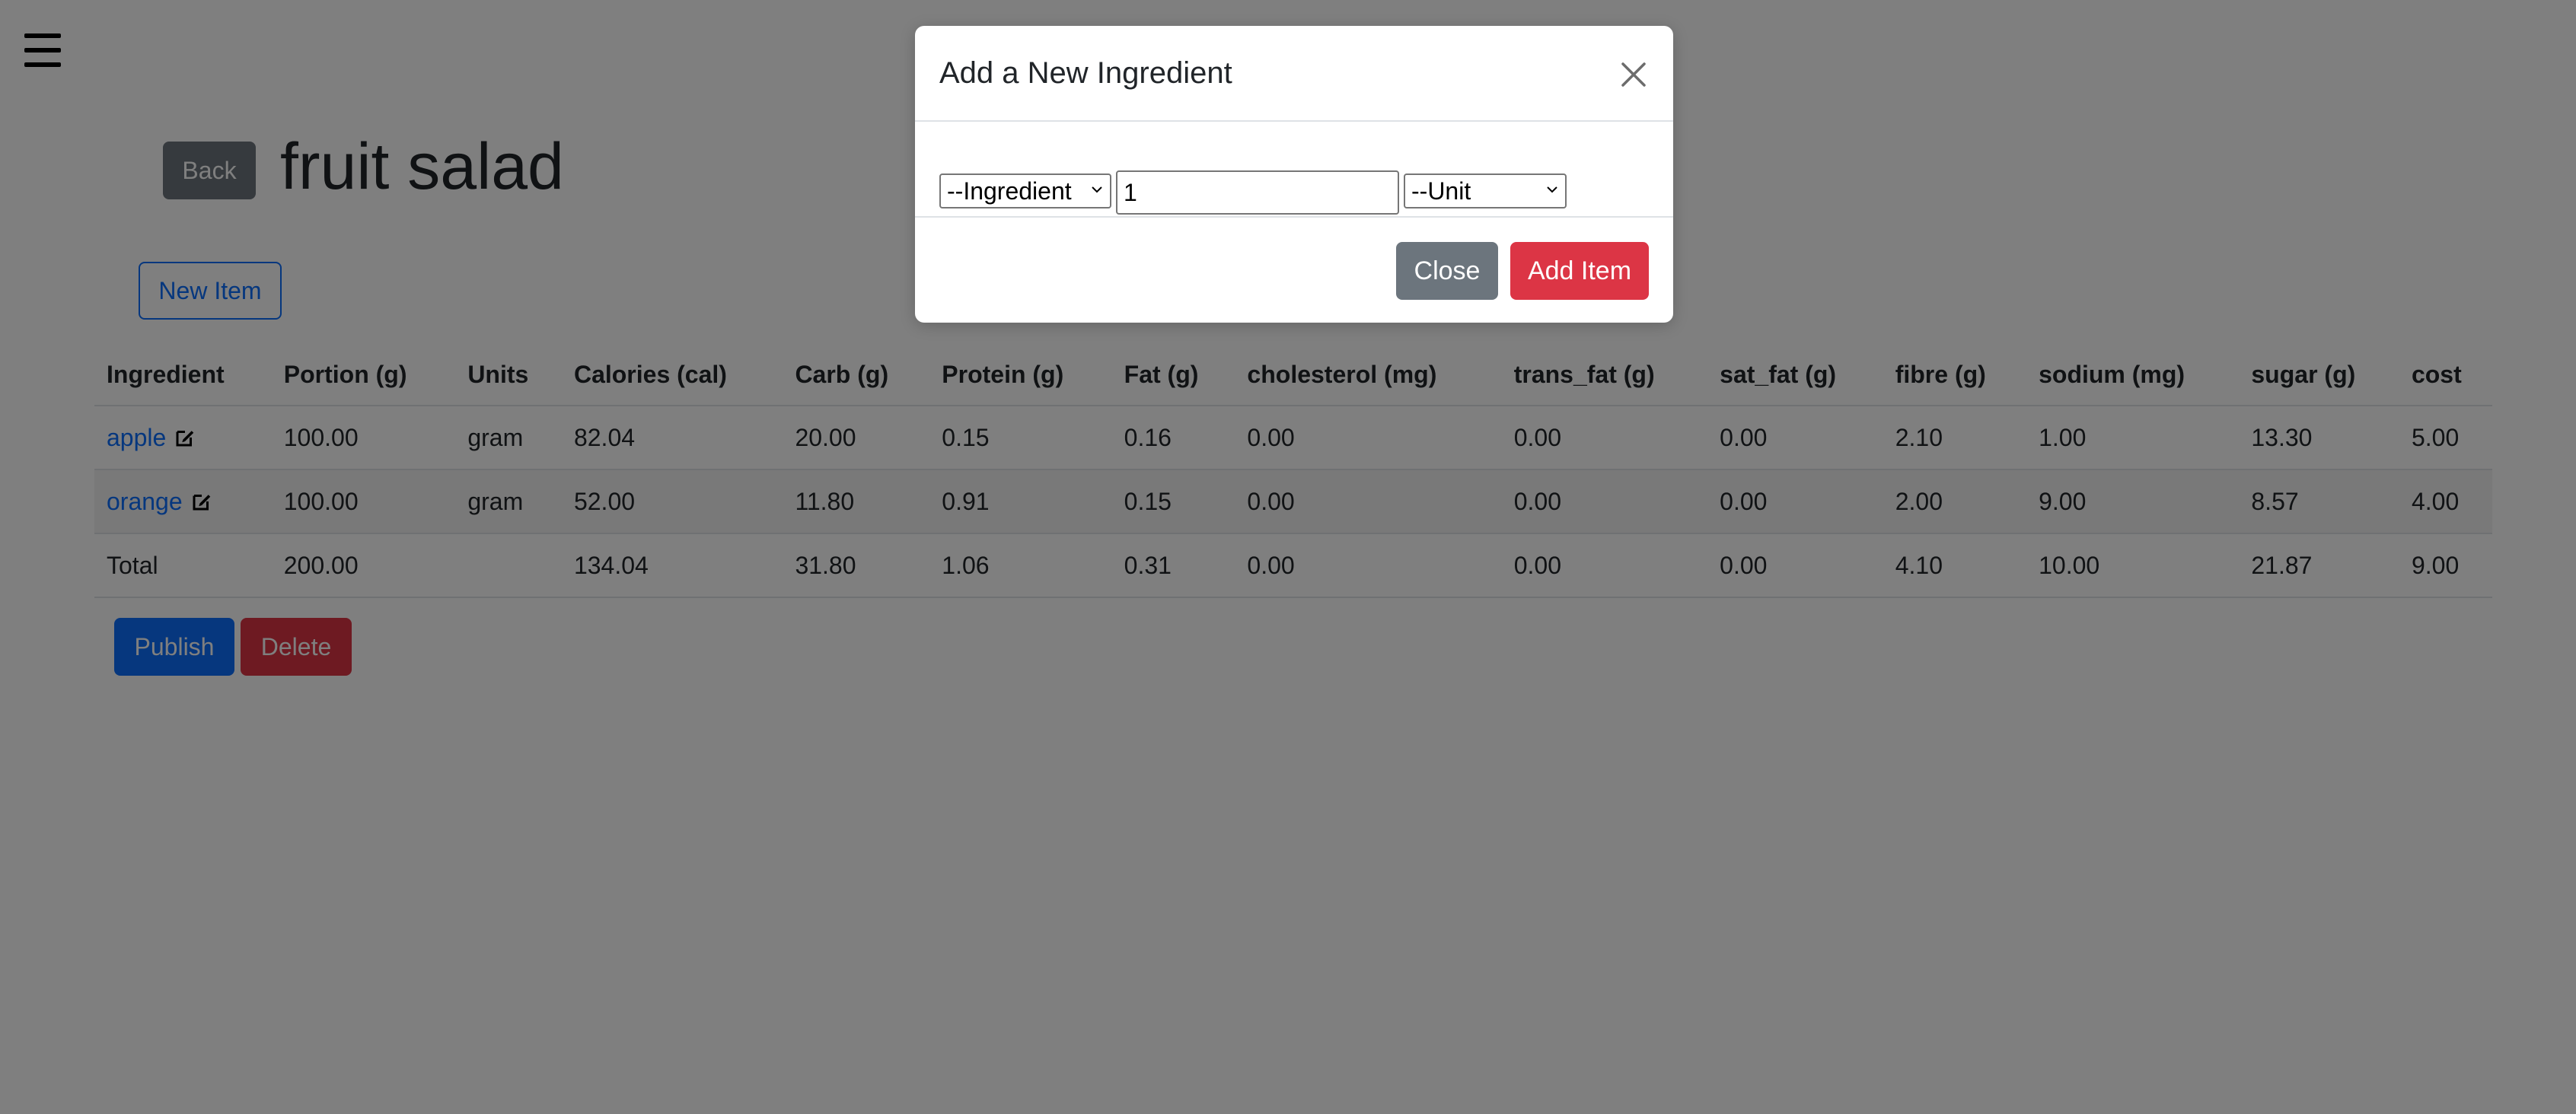  Describe the element at coordinates (1257, 192) in the screenshot. I see `amount-input` at that location.